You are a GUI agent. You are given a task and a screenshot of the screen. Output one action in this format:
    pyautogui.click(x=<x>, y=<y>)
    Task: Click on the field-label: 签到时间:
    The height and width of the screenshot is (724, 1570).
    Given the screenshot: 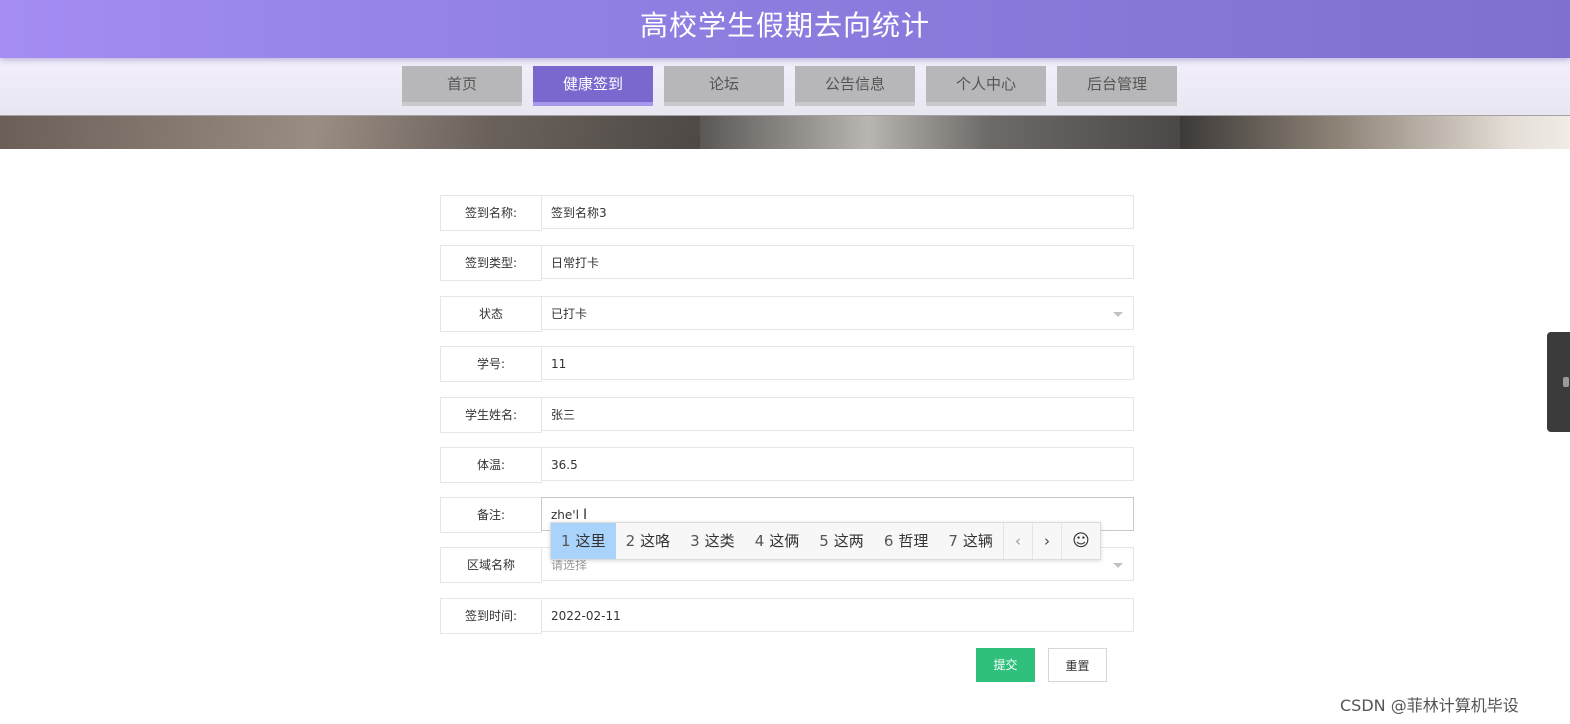 What is the action you would take?
    pyautogui.click(x=491, y=616)
    